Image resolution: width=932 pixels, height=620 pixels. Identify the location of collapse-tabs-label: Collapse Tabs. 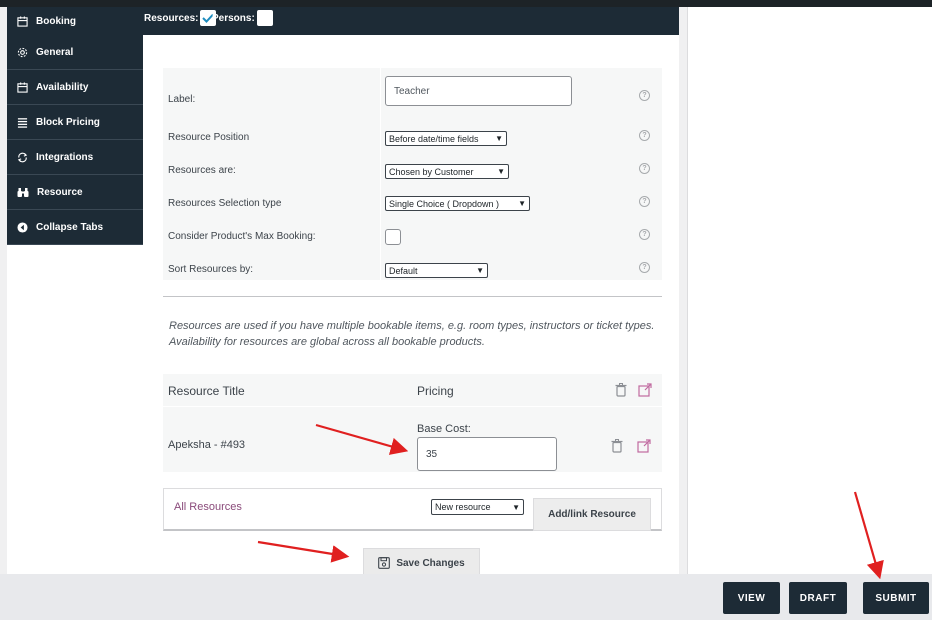
(70, 227).